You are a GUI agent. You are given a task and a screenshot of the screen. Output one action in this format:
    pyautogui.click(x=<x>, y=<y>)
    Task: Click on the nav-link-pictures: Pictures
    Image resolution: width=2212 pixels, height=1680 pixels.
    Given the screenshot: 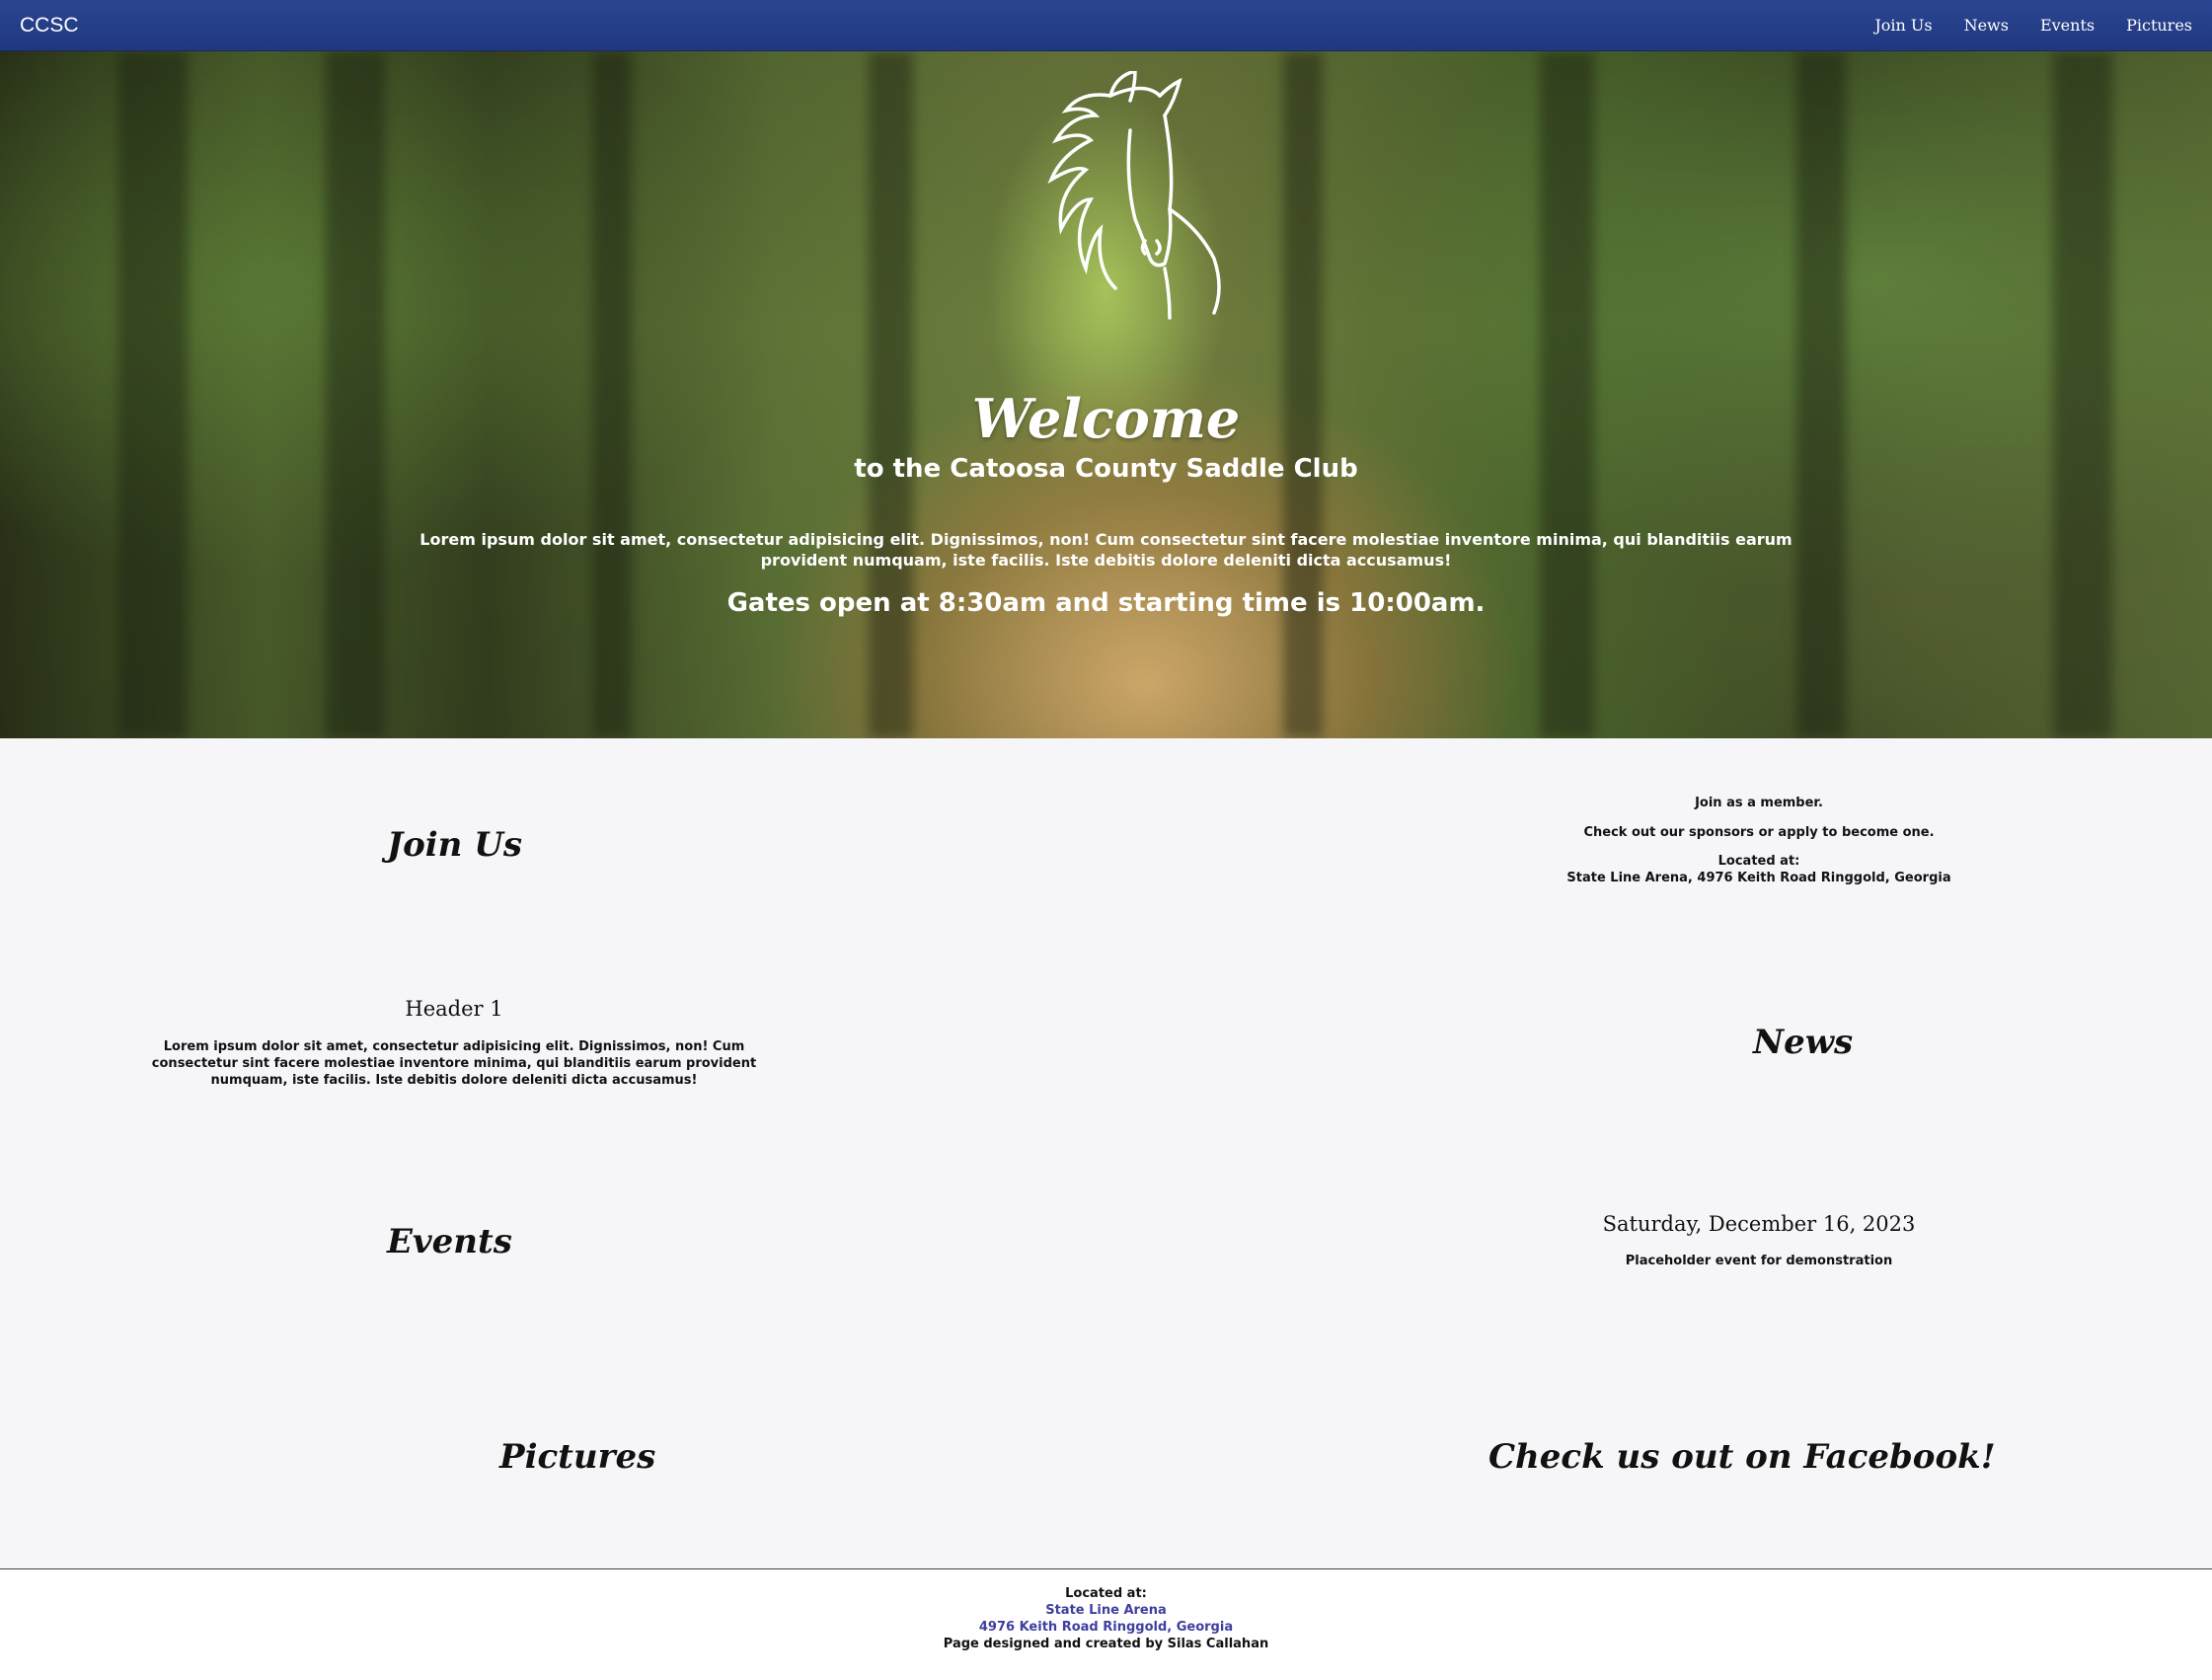 What is the action you would take?
    pyautogui.click(x=2159, y=25)
    